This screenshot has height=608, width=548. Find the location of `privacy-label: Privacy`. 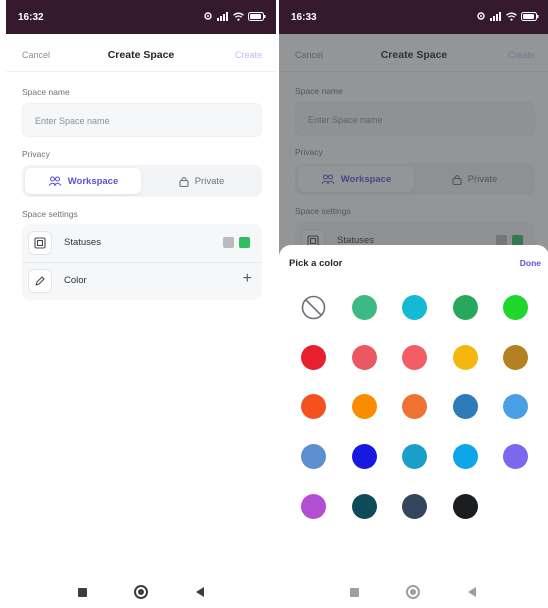

privacy-label: Privacy is located at coordinates (36, 154).